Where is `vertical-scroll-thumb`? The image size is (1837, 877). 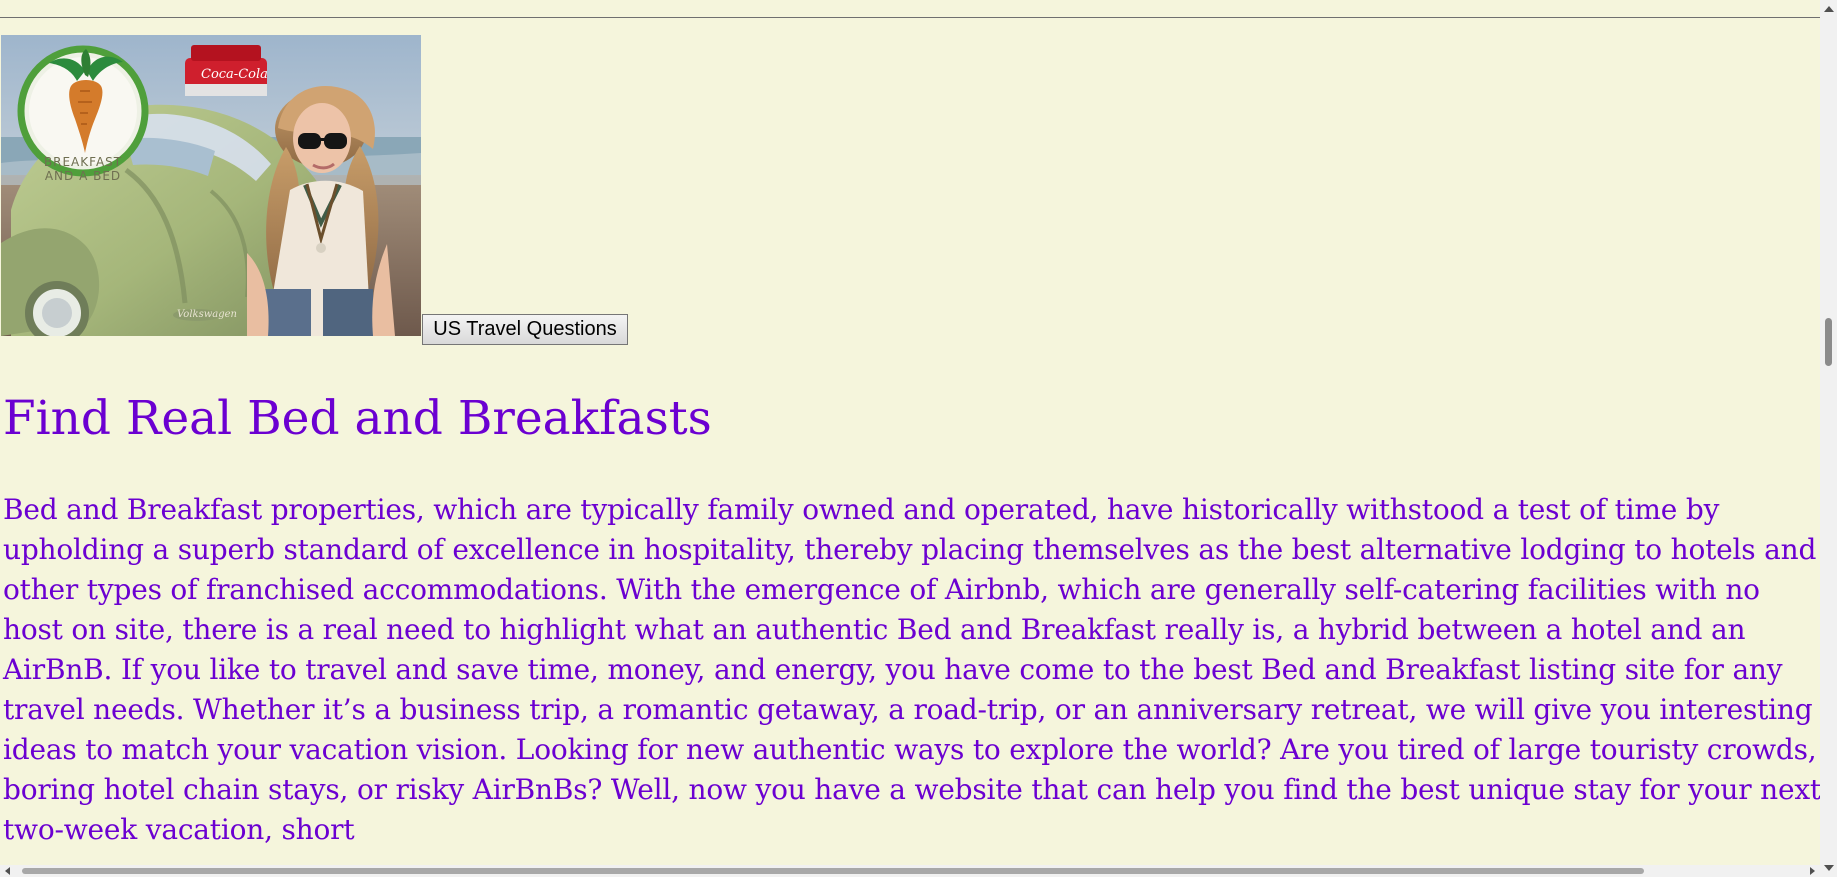
vertical-scroll-thumb is located at coordinates (1828, 342).